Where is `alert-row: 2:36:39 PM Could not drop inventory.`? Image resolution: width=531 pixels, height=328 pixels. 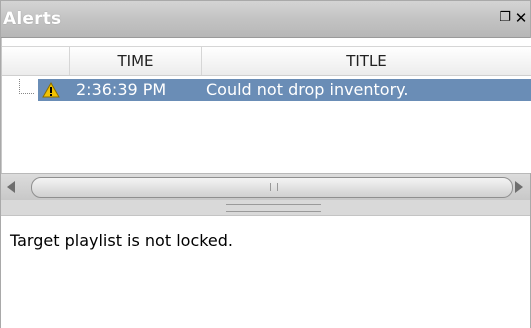
alert-row: 2:36:39 PM Could not drop inventory. is located at coordinates (266, 90).